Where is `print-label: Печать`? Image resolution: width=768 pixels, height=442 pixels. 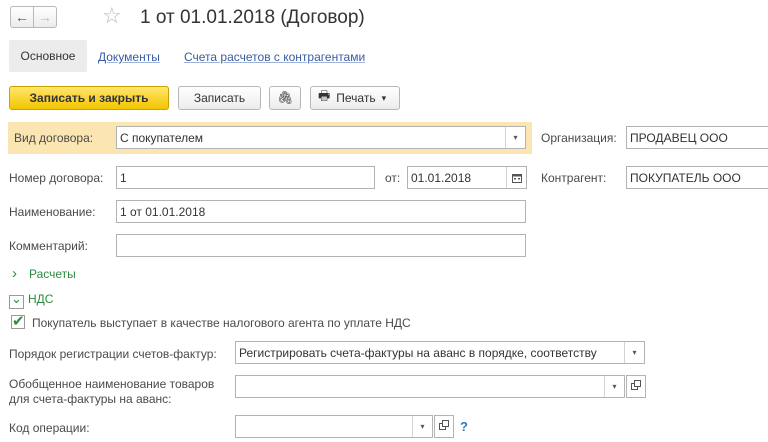 print-label: Печать is located at coordinates (356, 98).